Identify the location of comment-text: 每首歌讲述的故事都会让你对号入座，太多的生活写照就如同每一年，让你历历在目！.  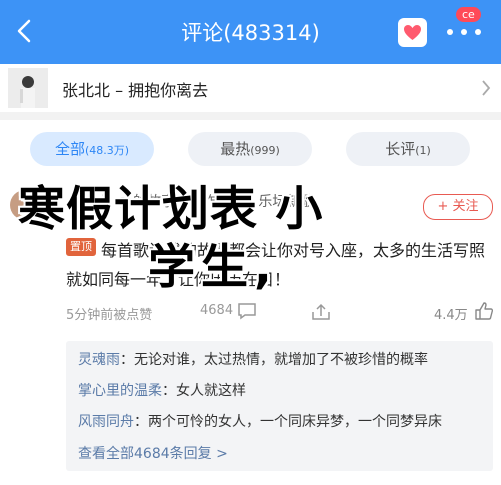
(276, 265).